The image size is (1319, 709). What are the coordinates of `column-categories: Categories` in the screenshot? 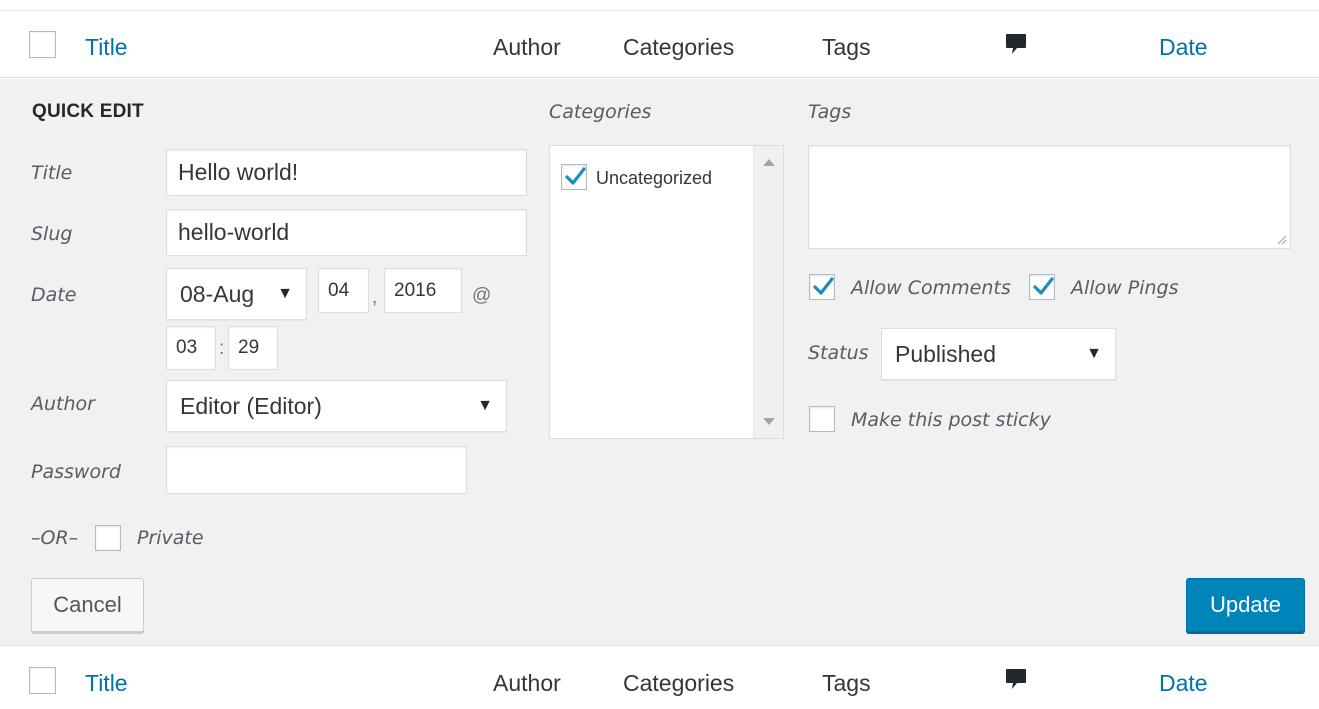 It's located at (679, 47).